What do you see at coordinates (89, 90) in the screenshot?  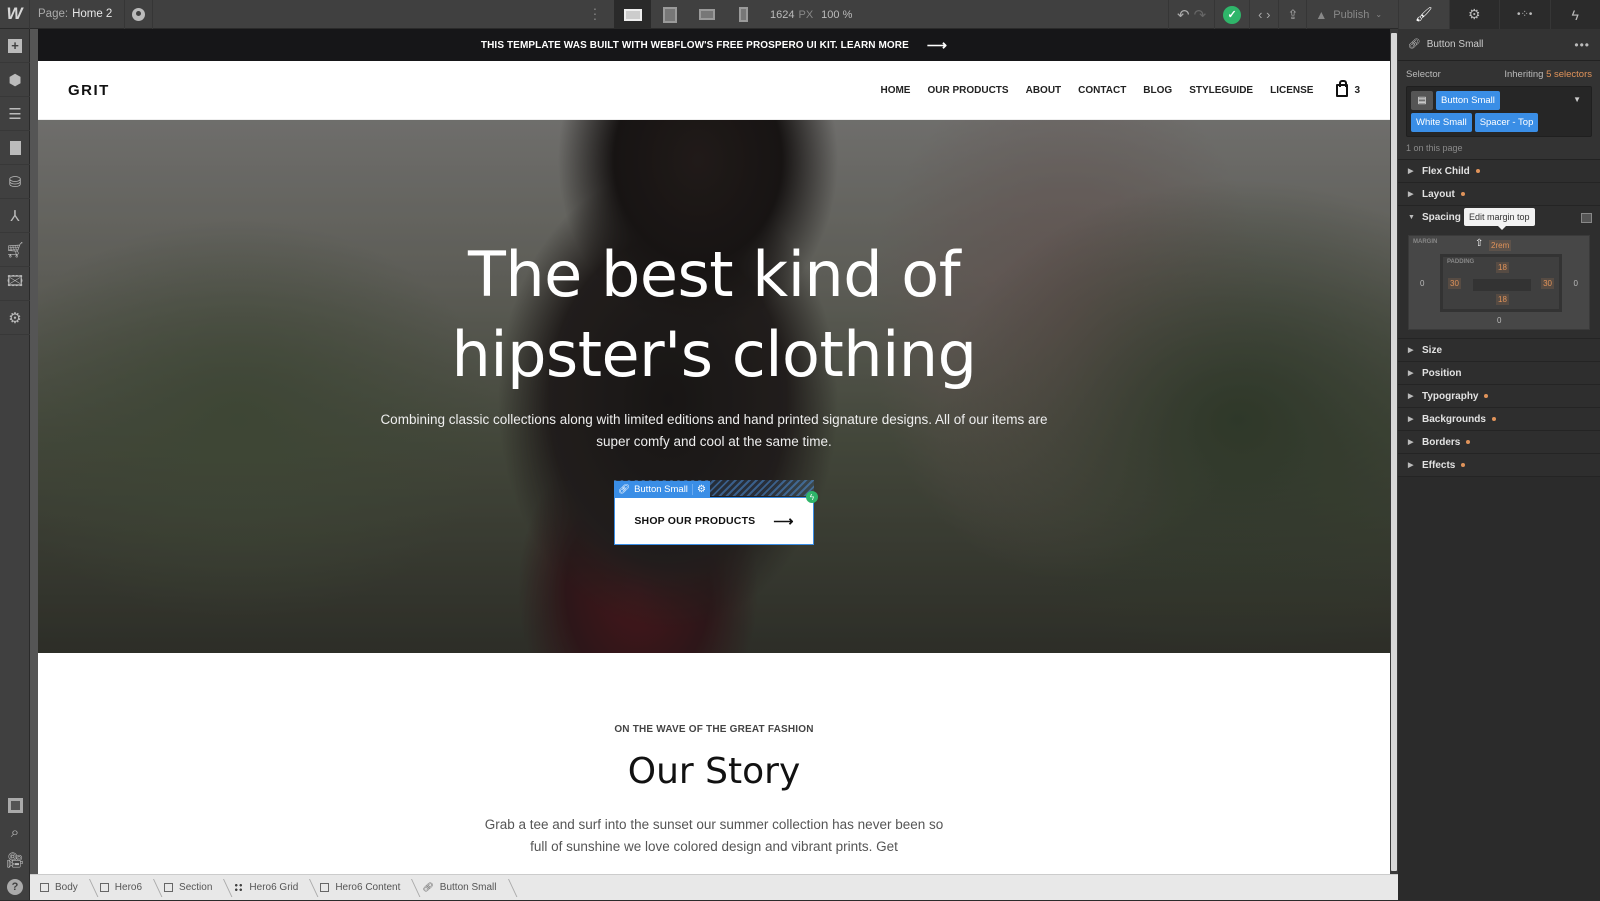 I see `site-logo: GRIT` at bounding box center [89, 90].